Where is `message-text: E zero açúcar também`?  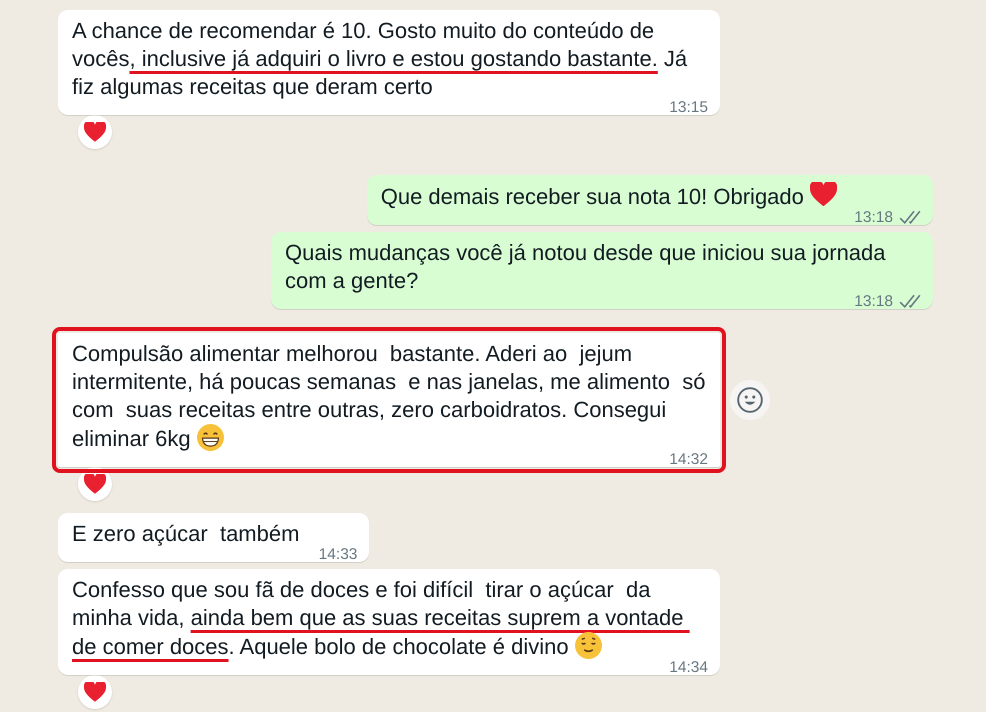
message-text: E zero açúcar também is located at coordinates (186, 533).